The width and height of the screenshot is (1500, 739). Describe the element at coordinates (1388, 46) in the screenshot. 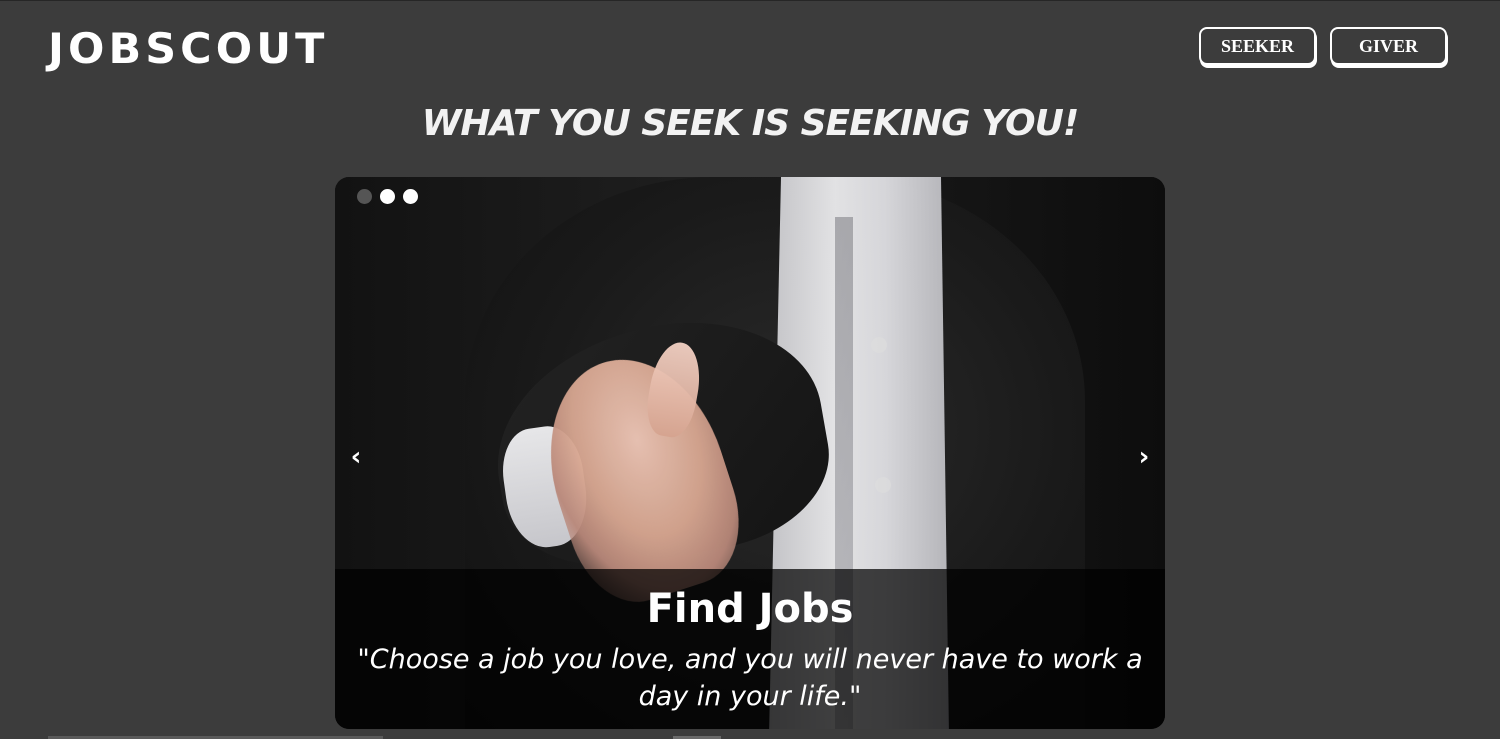

I see `giver-button: GIVER` at that location.